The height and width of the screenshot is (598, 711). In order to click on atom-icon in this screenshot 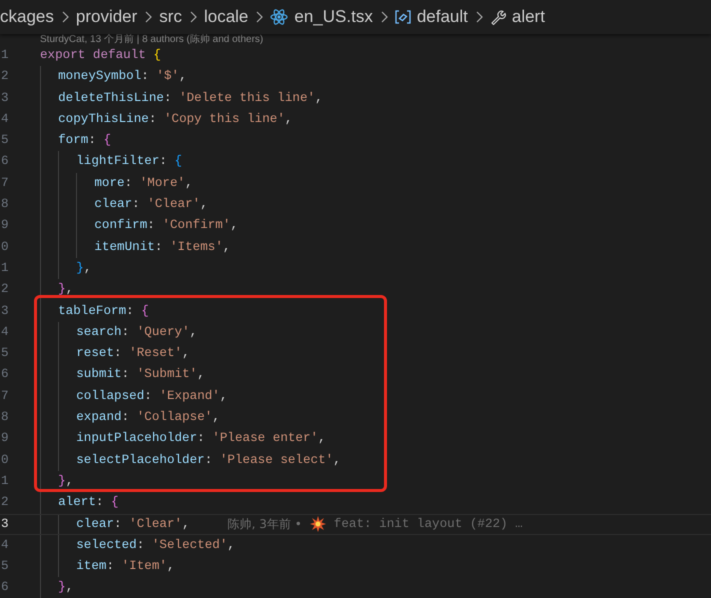, I will do `click(279, 17)`.